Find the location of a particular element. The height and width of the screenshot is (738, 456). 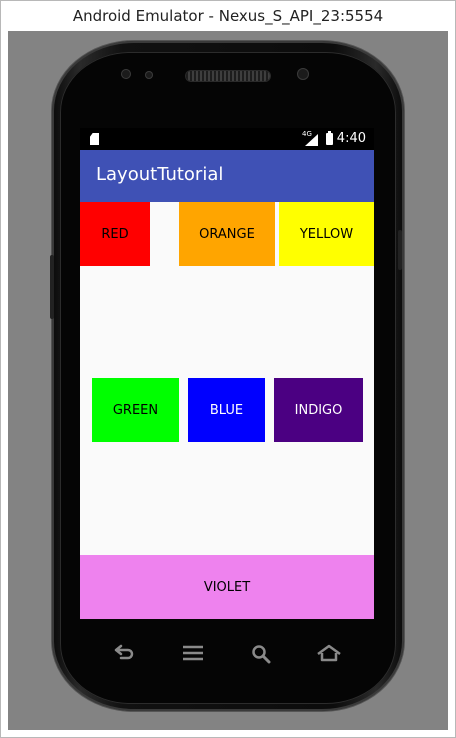

orange-box: ORANGE is located at coordinates (227, 234).